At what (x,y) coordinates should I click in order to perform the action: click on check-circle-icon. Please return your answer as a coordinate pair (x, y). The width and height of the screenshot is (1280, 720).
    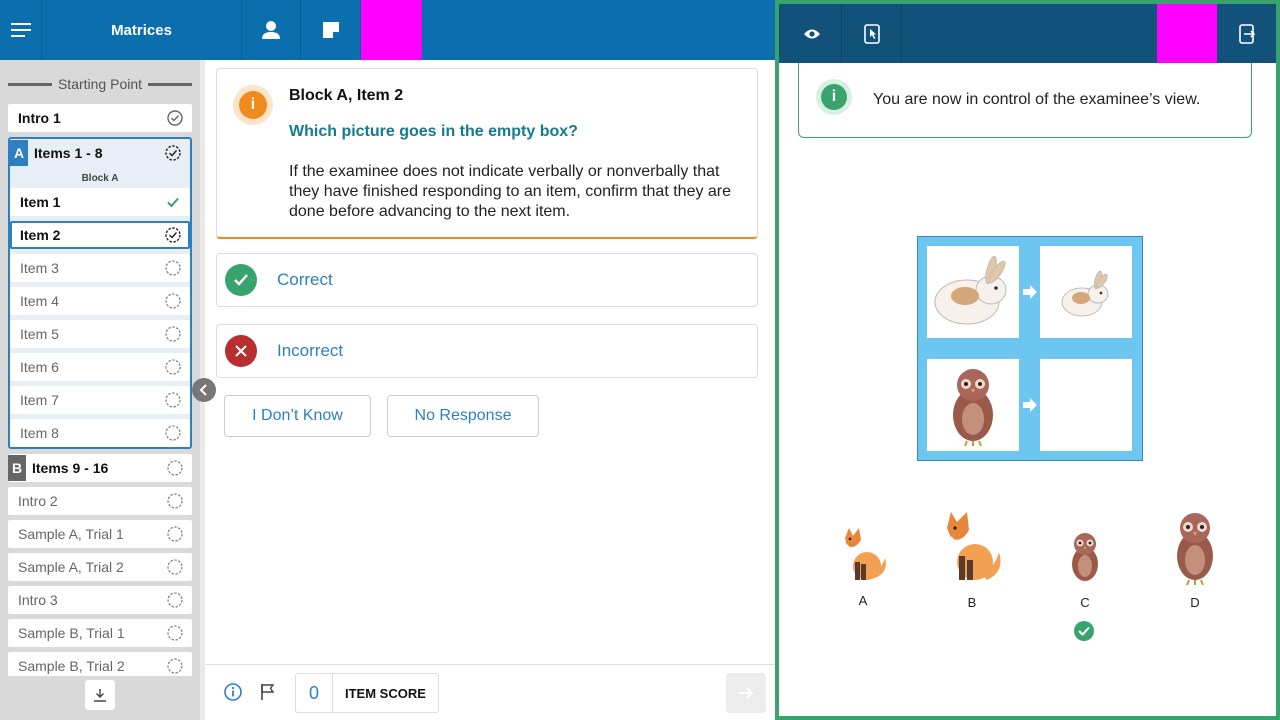
    Looking at the image, I should click on (175, 118).